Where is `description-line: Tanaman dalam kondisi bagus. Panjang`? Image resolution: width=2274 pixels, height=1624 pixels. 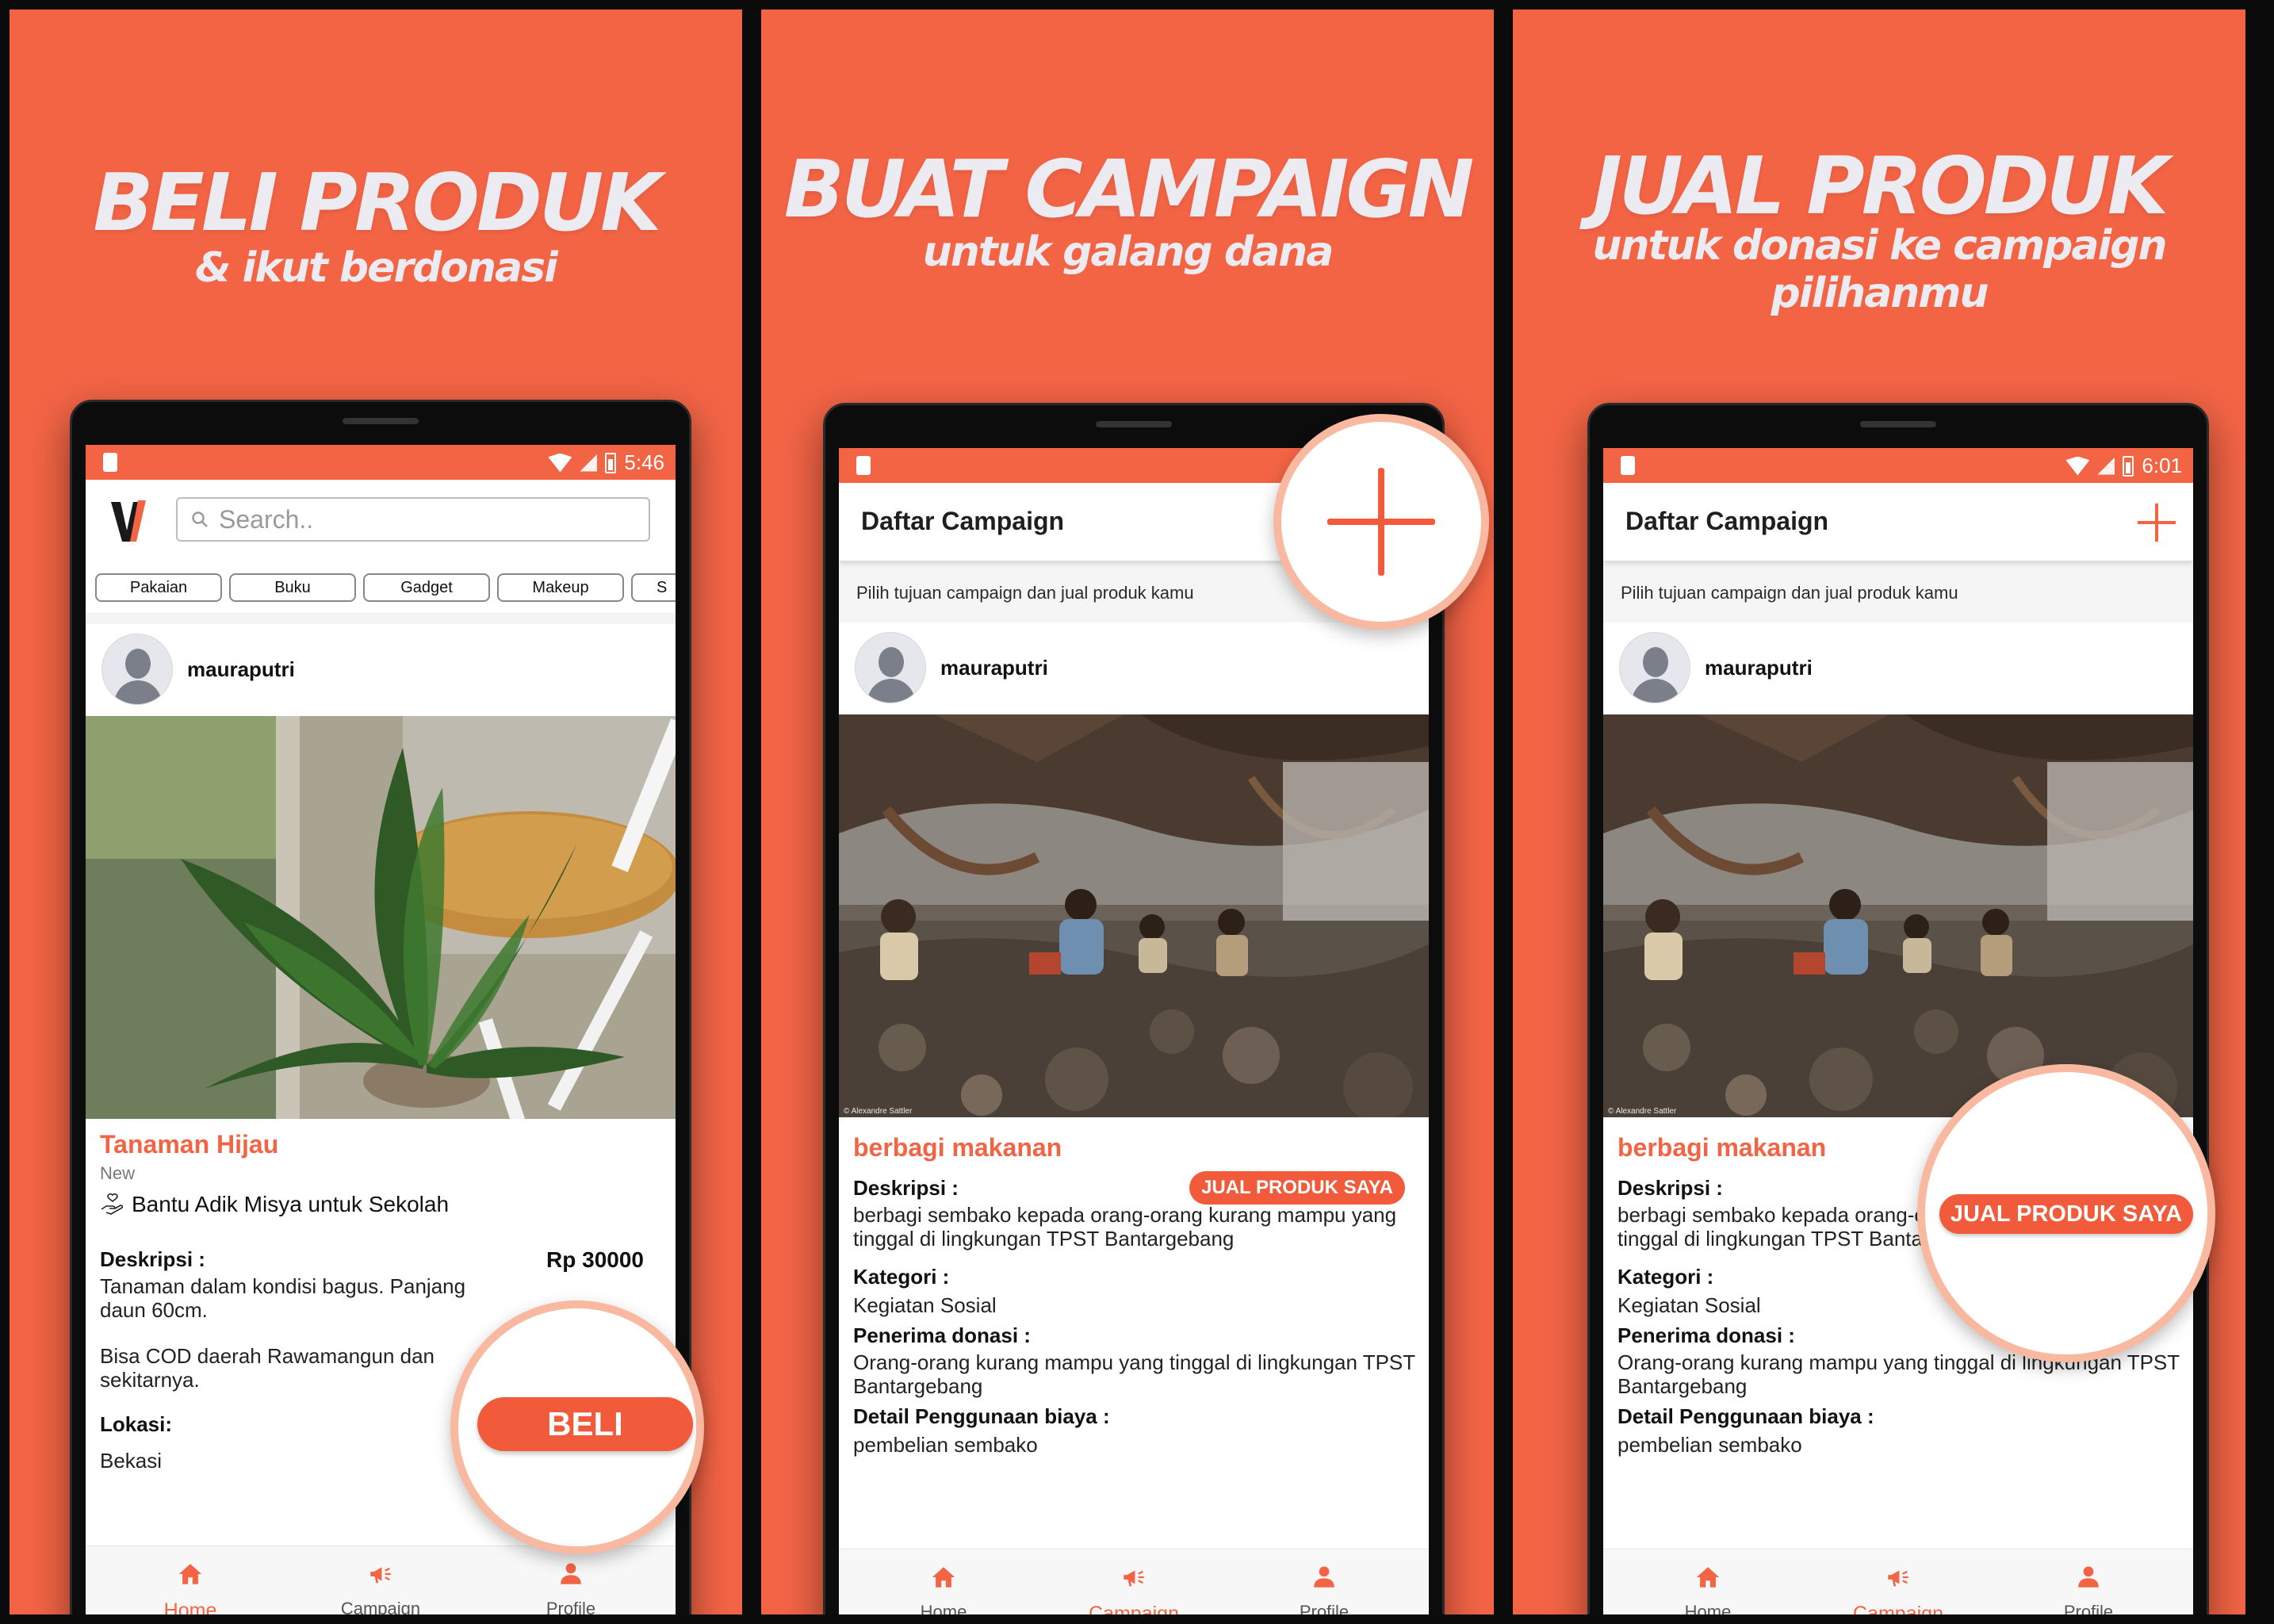
description-line: Tanaman dalam kondisi bagus. Panjang is located at coordinates (283, 1286).